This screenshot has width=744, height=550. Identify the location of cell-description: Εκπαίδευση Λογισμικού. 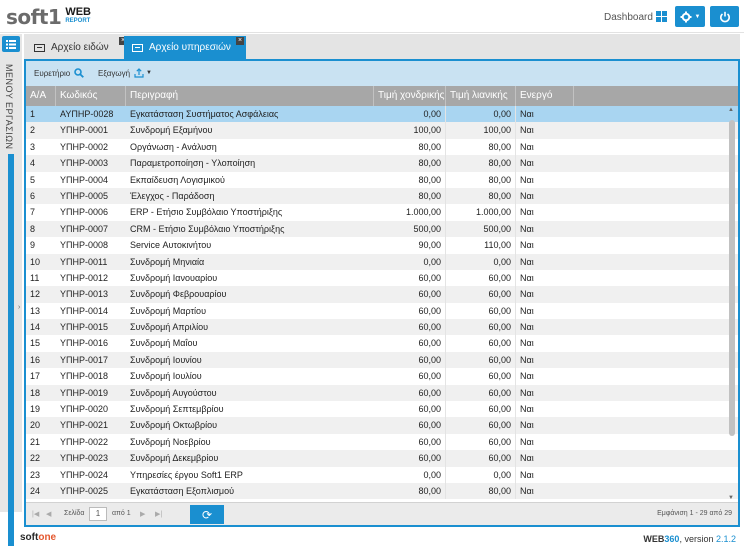
(177, 179).